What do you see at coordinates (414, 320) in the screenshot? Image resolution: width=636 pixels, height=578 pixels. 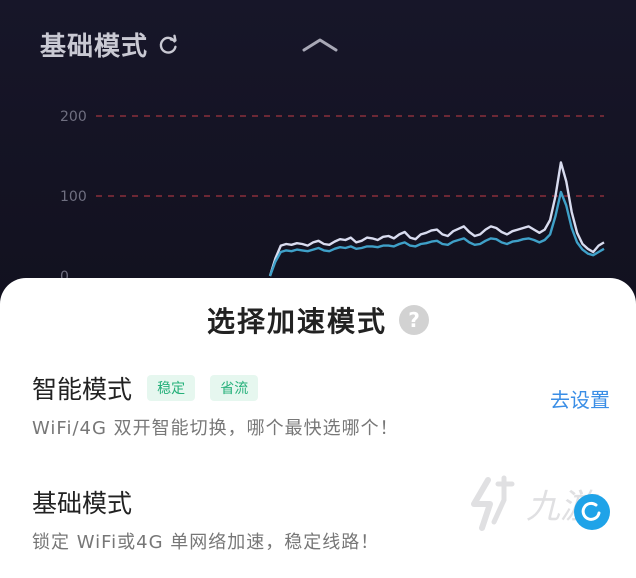 I see `help-icon: ?` at bounding box center [414, 320].